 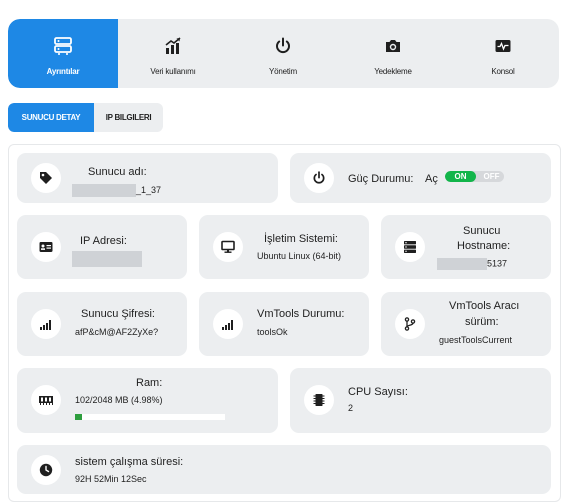 What do you see at coordinates (107, 259) in the screenshot?
I see `ip-address-value` at bounding box center [107, 259].